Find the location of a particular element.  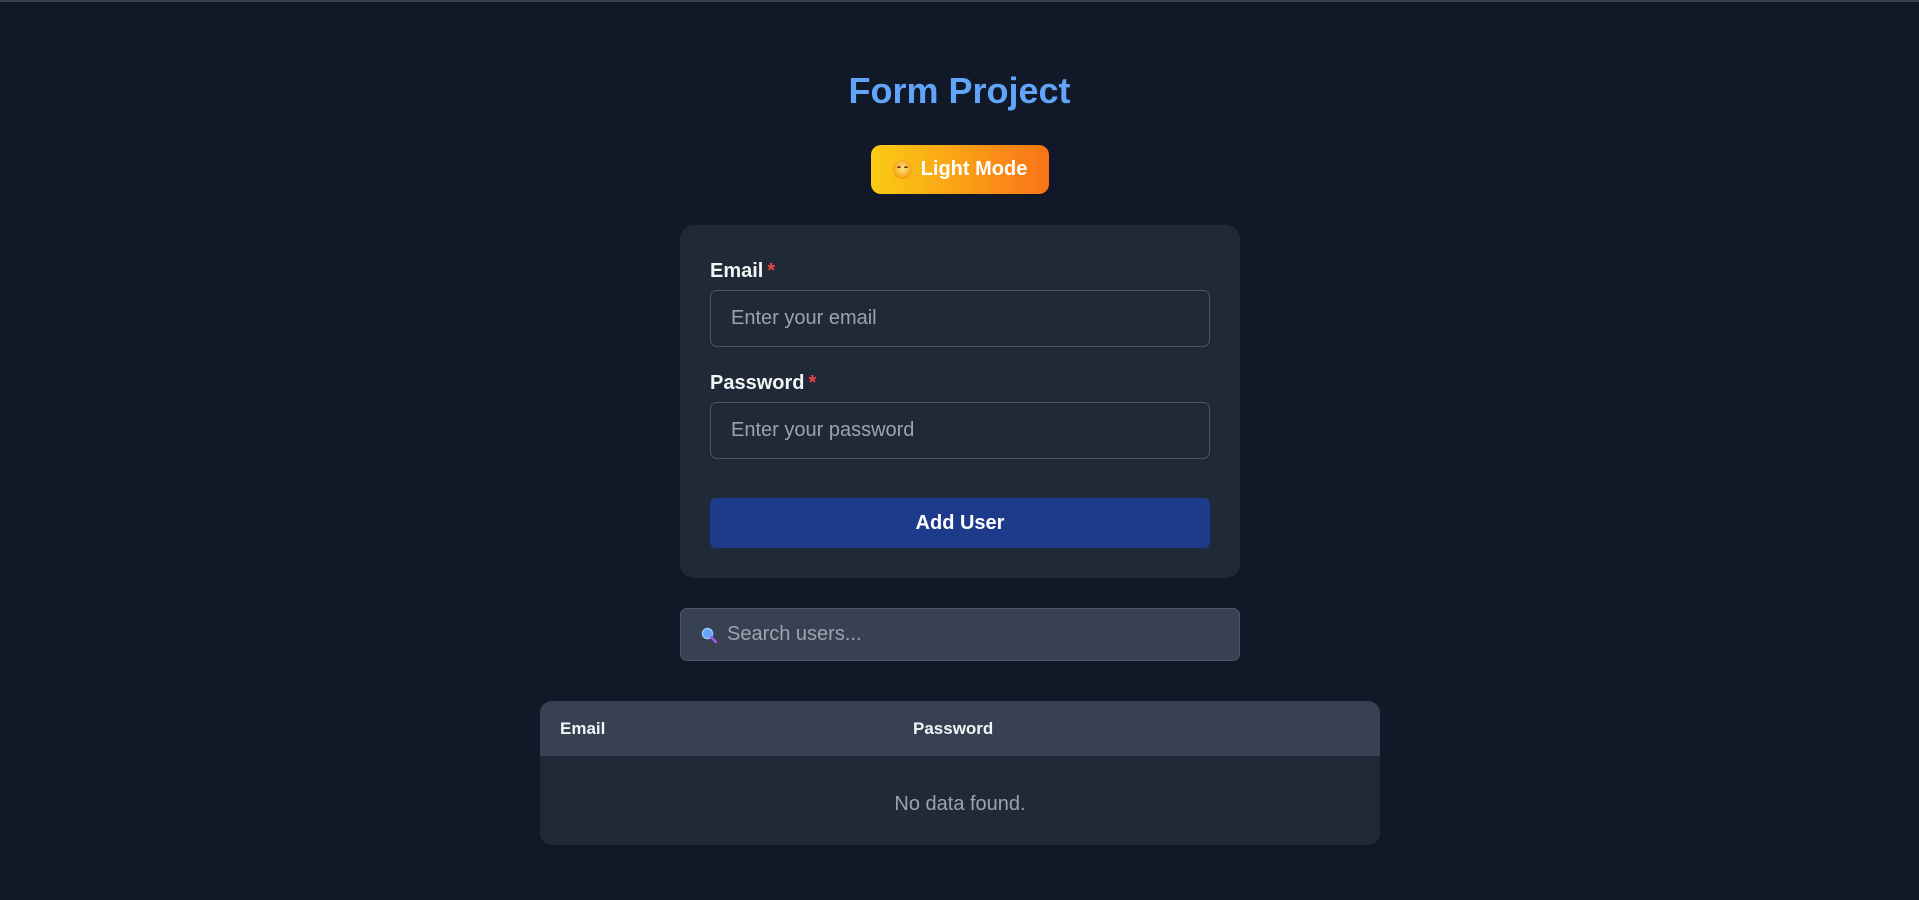

theme-toggle-label: Light Mode is located at coordinates (974, 169).